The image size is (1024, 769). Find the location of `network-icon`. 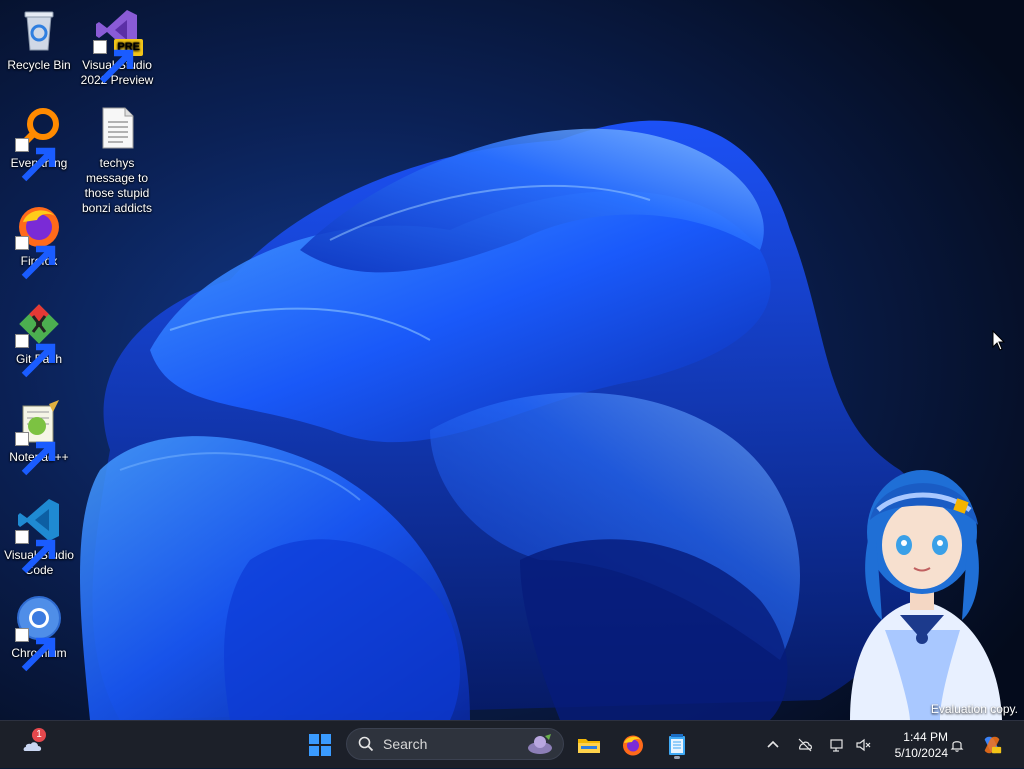

network-icon is located at coordinates (836, 745).